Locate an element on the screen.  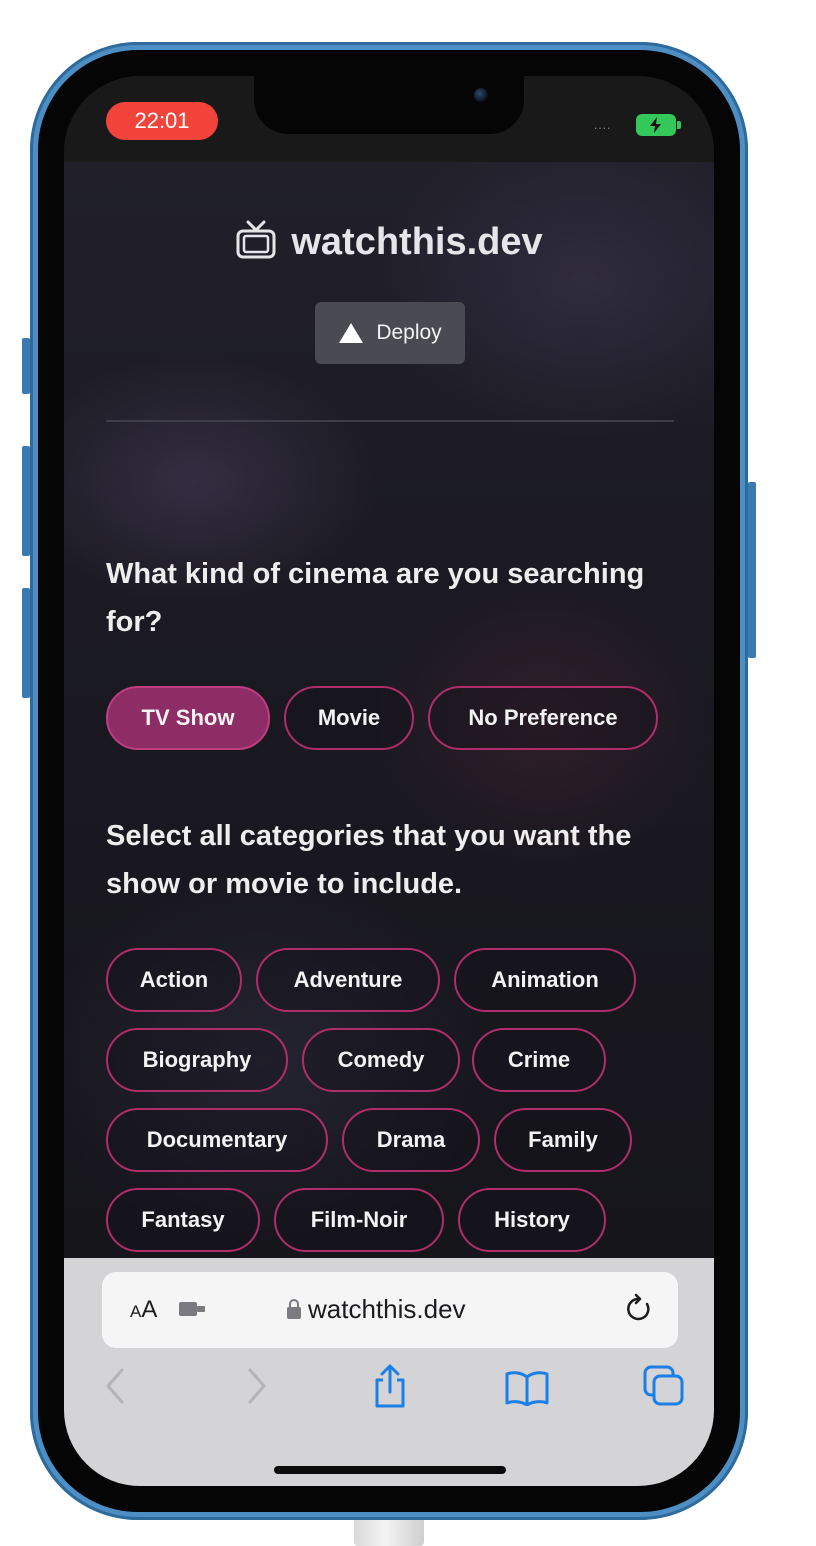
category-action: Action is located at coordinates (174, 980).